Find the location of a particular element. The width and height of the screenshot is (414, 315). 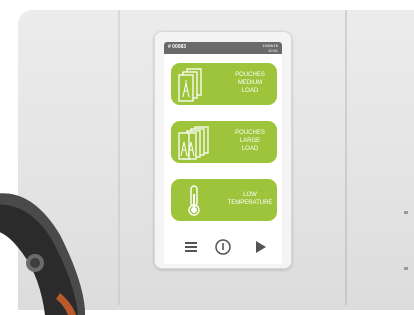

program-pouches-large-button: POUCHES Large Load is located at coordinates (224, 142).